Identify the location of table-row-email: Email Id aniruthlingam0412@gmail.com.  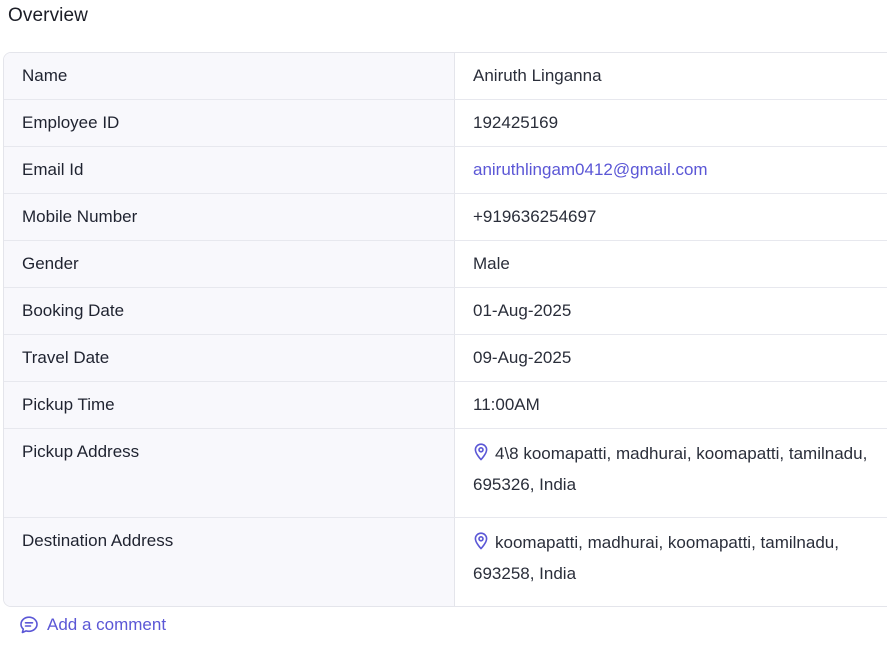
(445, 169).